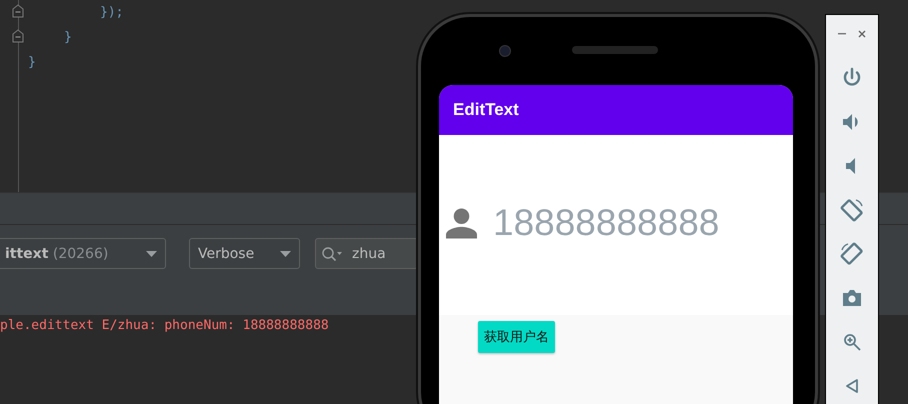 The height and width of the screenshot is (404, 908). Describe the element at coordinates (852, 341) in the screenshot. I see `zoom-in-icon` at that location.